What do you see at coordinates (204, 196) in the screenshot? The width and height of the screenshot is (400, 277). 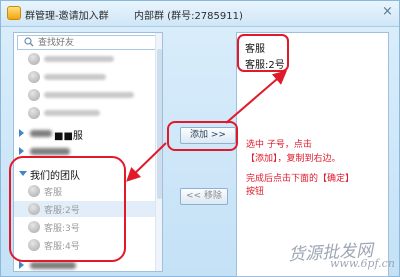 I see `remove-button: << 移除` at bounding box center [204, 196].